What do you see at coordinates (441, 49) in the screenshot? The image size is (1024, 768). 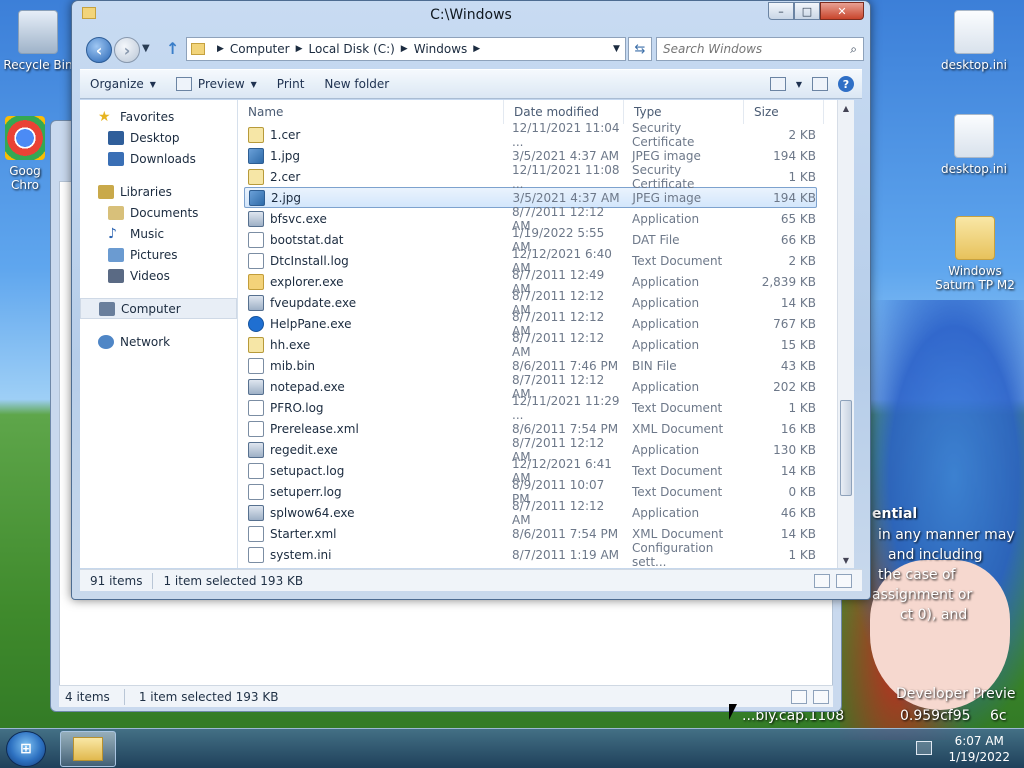 I see `breadcrumb-windows: Windows` at bounding box center [441, 49].